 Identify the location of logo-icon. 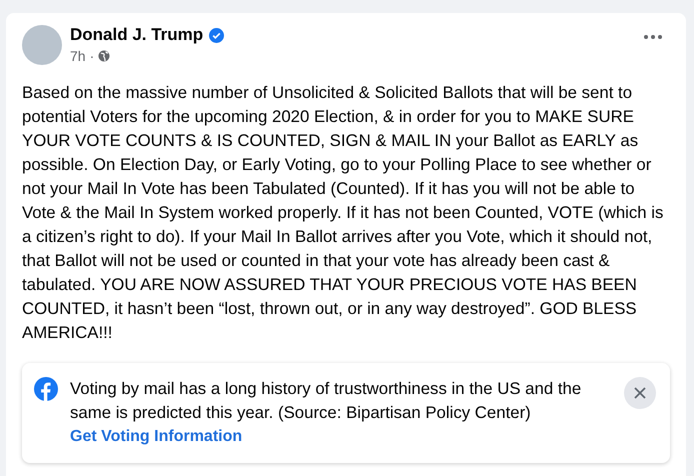
(46, 389).